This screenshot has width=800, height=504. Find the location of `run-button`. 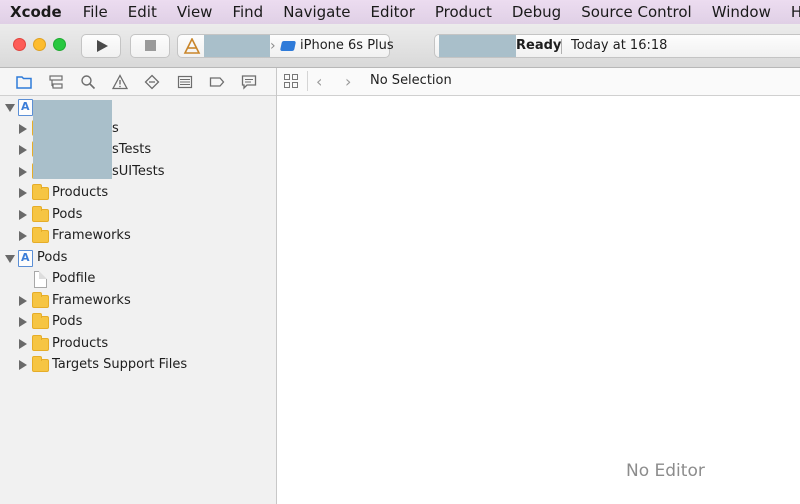

run-button is located at coordinates (101, 46).